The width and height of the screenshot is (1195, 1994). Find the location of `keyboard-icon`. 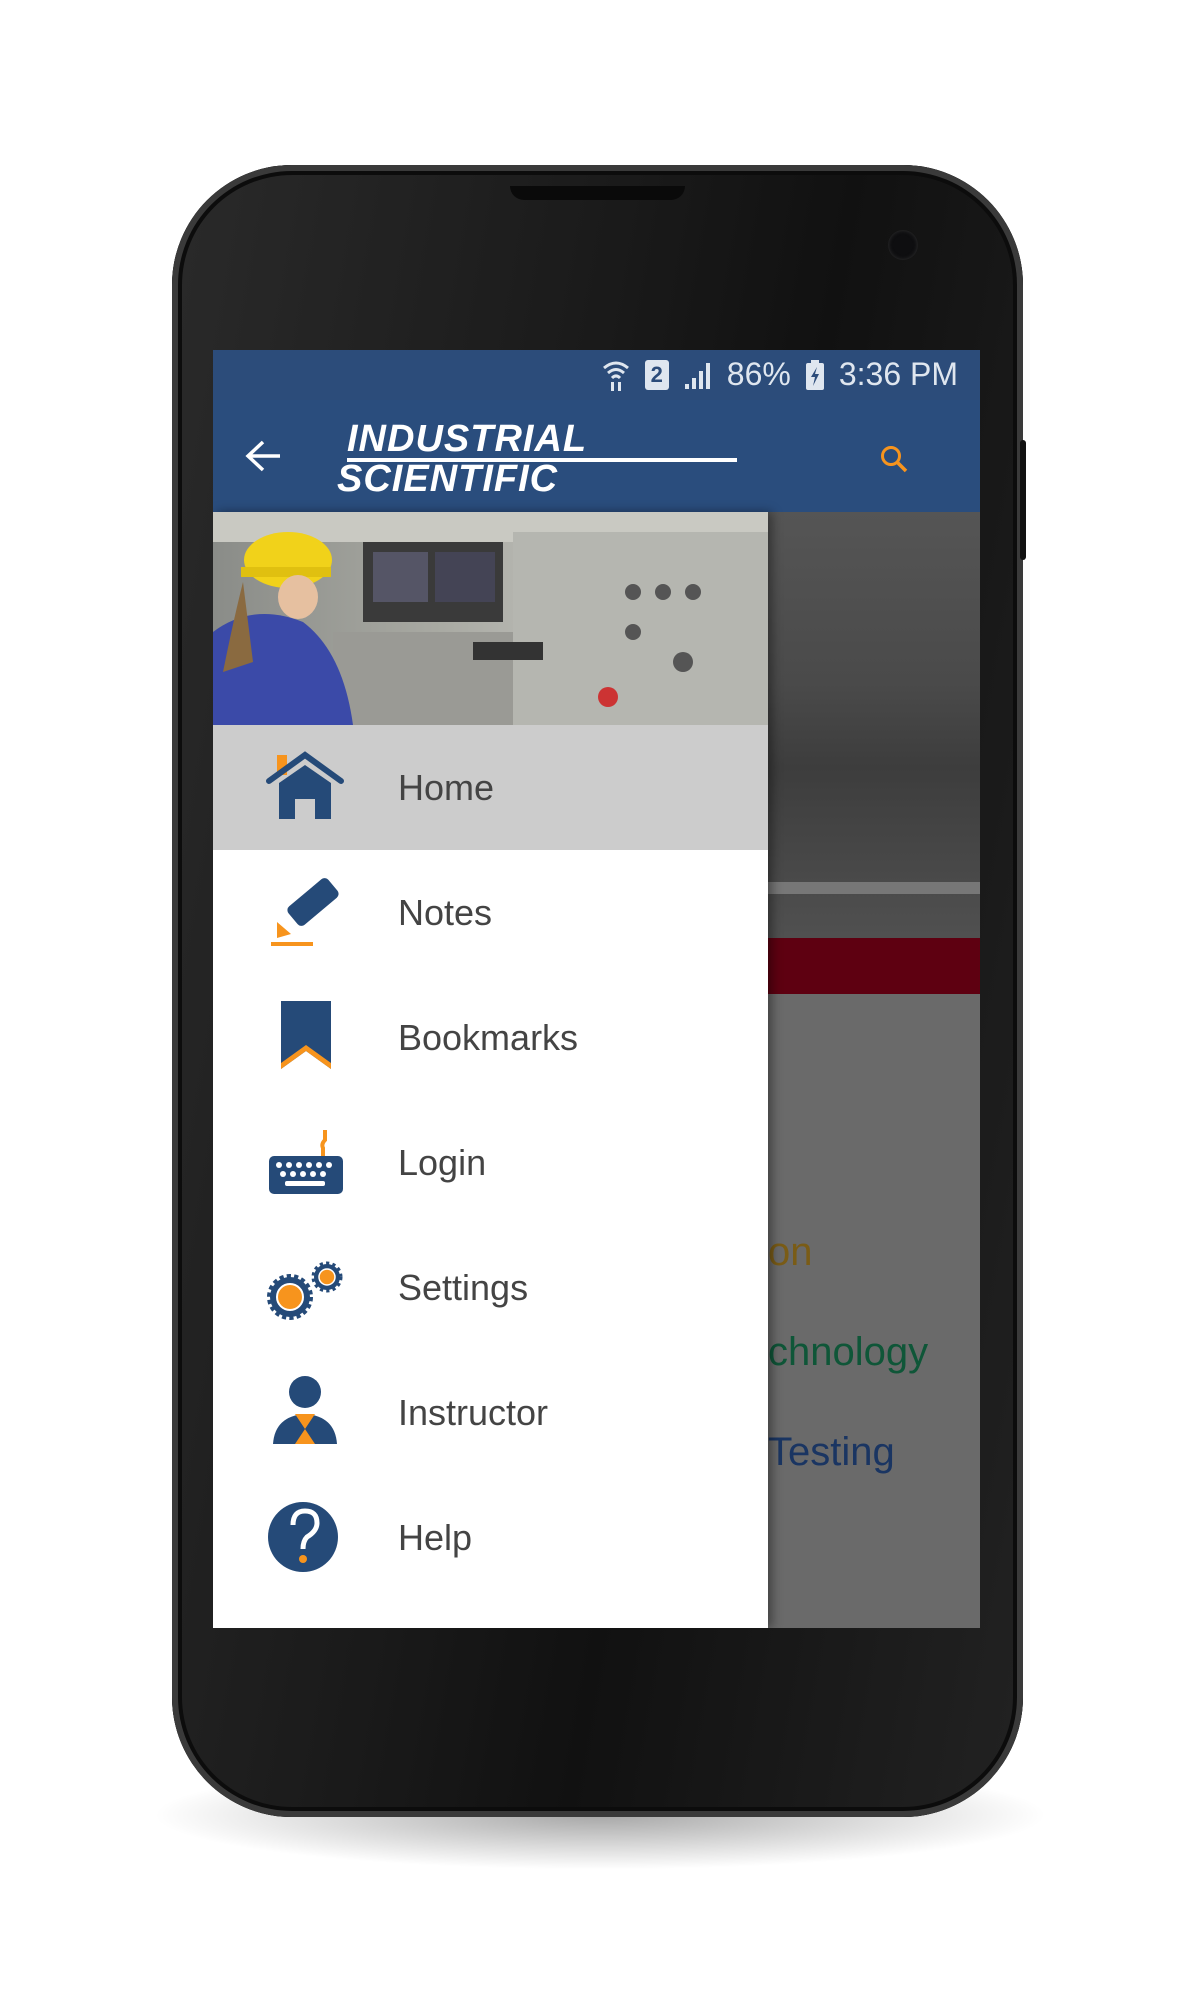

keyboard-icon is located at coordinates (306, 1162).